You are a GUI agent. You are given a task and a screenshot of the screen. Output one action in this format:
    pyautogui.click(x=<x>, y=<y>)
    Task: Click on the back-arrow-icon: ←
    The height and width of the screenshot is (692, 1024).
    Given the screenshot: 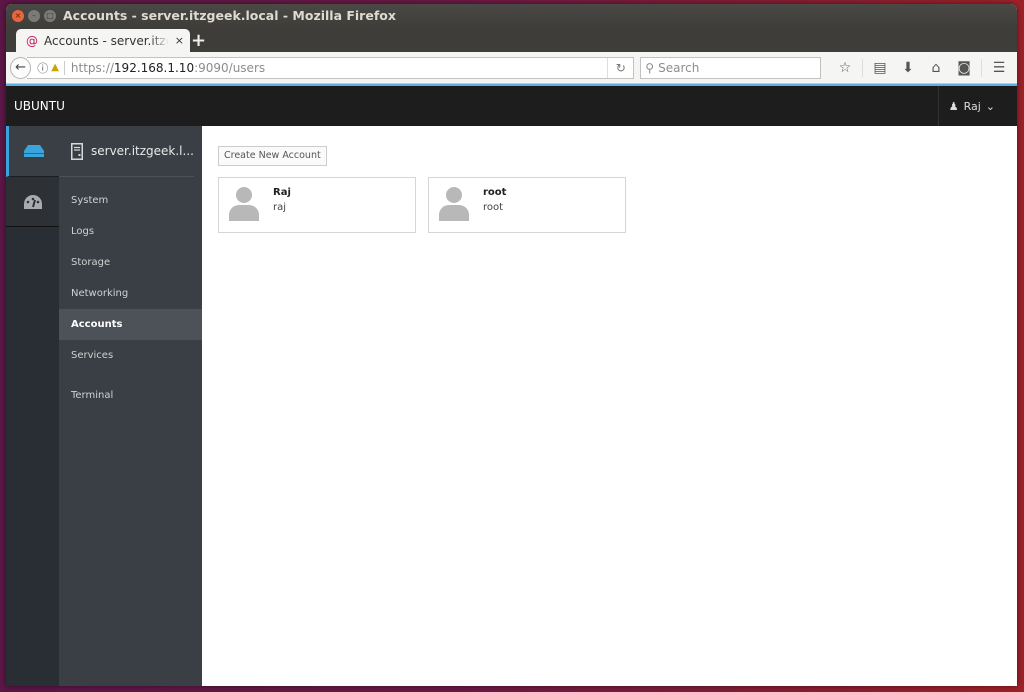 What is the action you would take?
    pyautogui.click(x=21, y=67)
    